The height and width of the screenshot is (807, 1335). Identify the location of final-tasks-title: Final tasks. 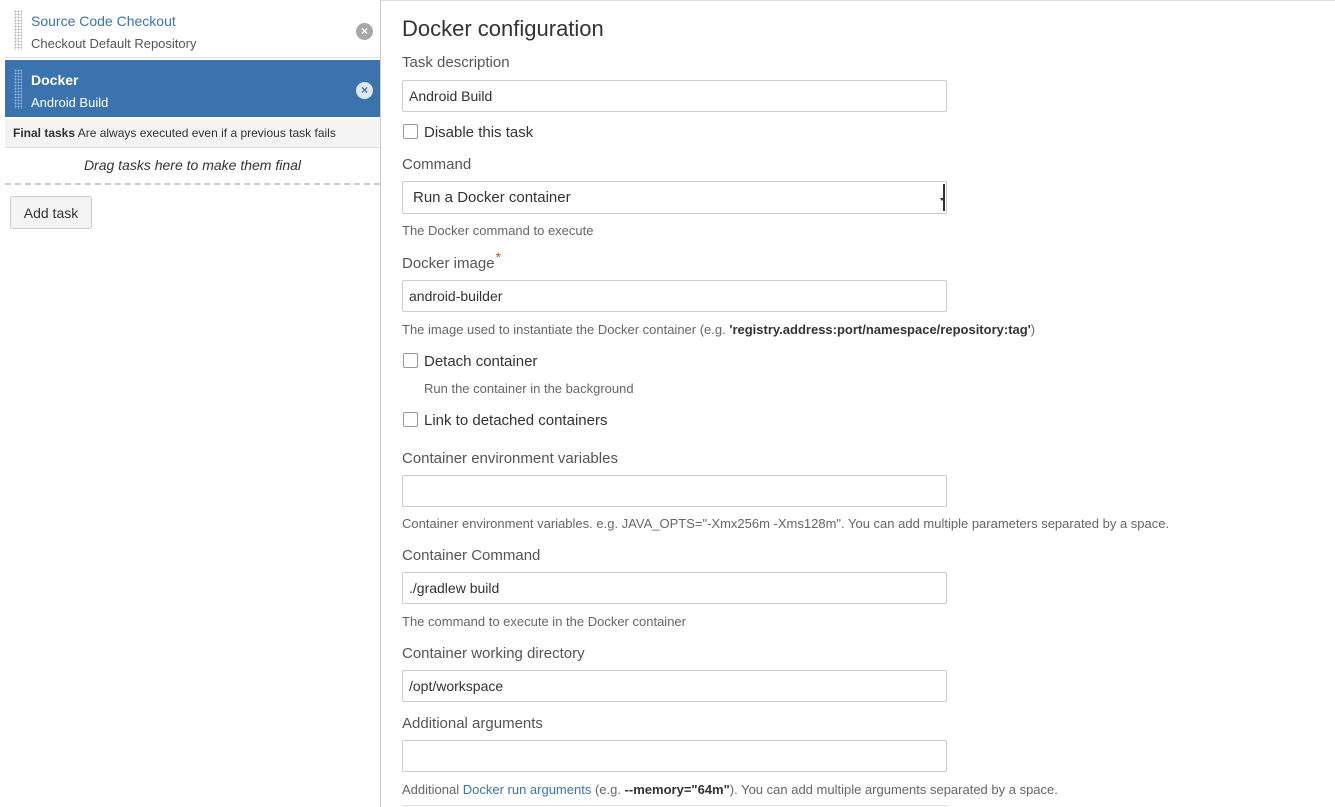
(44, 133).